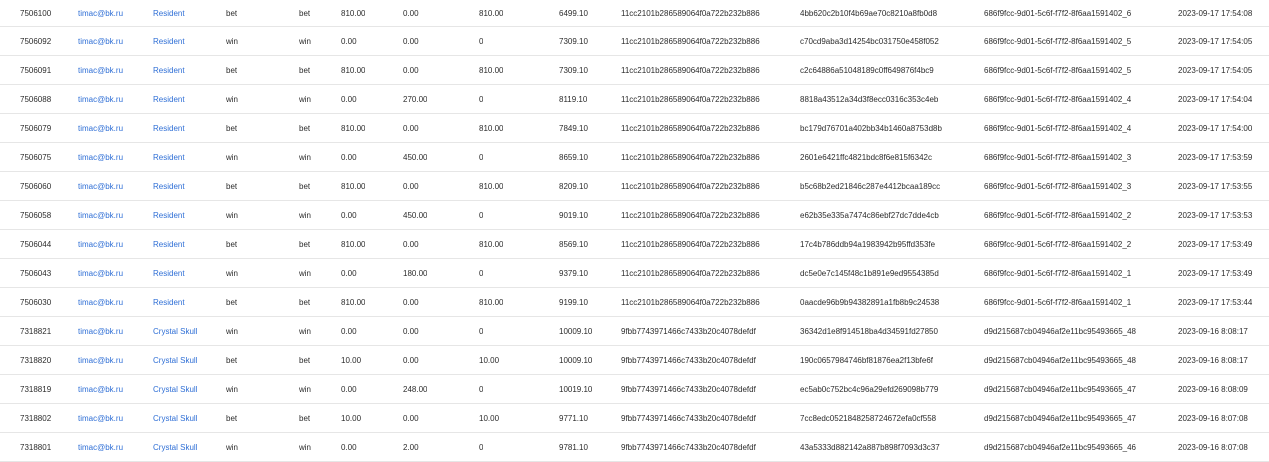 The height and width of the screenshot is (462, 1269). What do you see at coordinates (415, 273) in the screenshot?
I see `win-amount: 180.00` at bounding box center [415, 273].